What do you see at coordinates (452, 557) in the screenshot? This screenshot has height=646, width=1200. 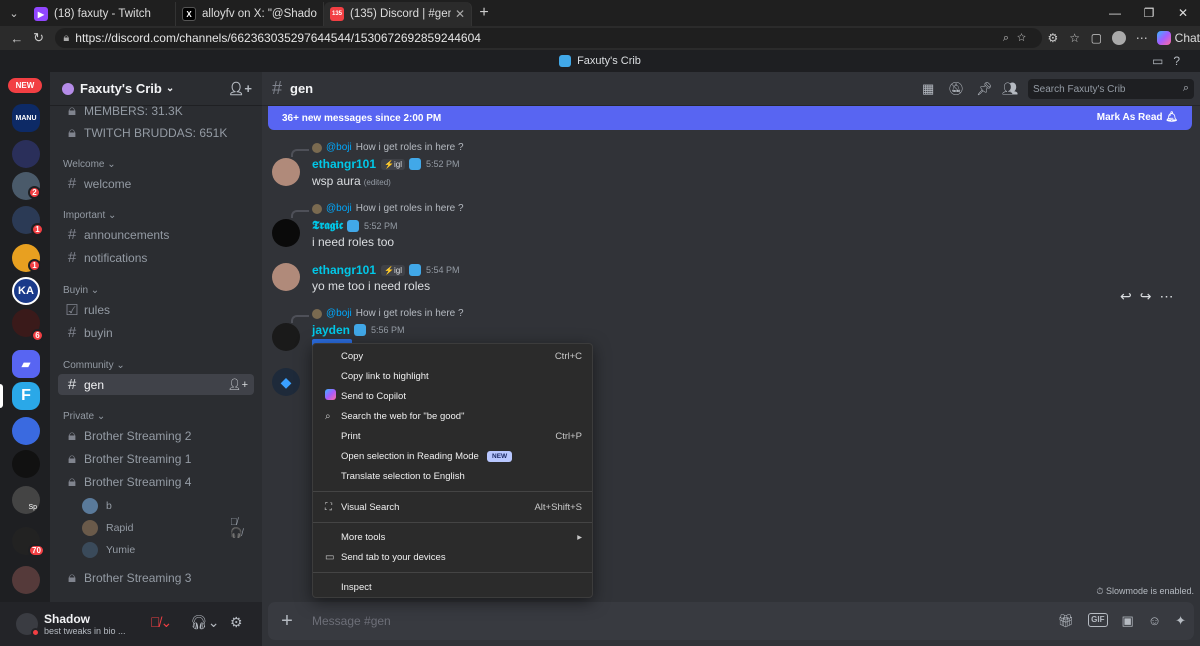 I see `menu-send-tab: ▭ Send tab to your devices` at bounding box center [452, 557].